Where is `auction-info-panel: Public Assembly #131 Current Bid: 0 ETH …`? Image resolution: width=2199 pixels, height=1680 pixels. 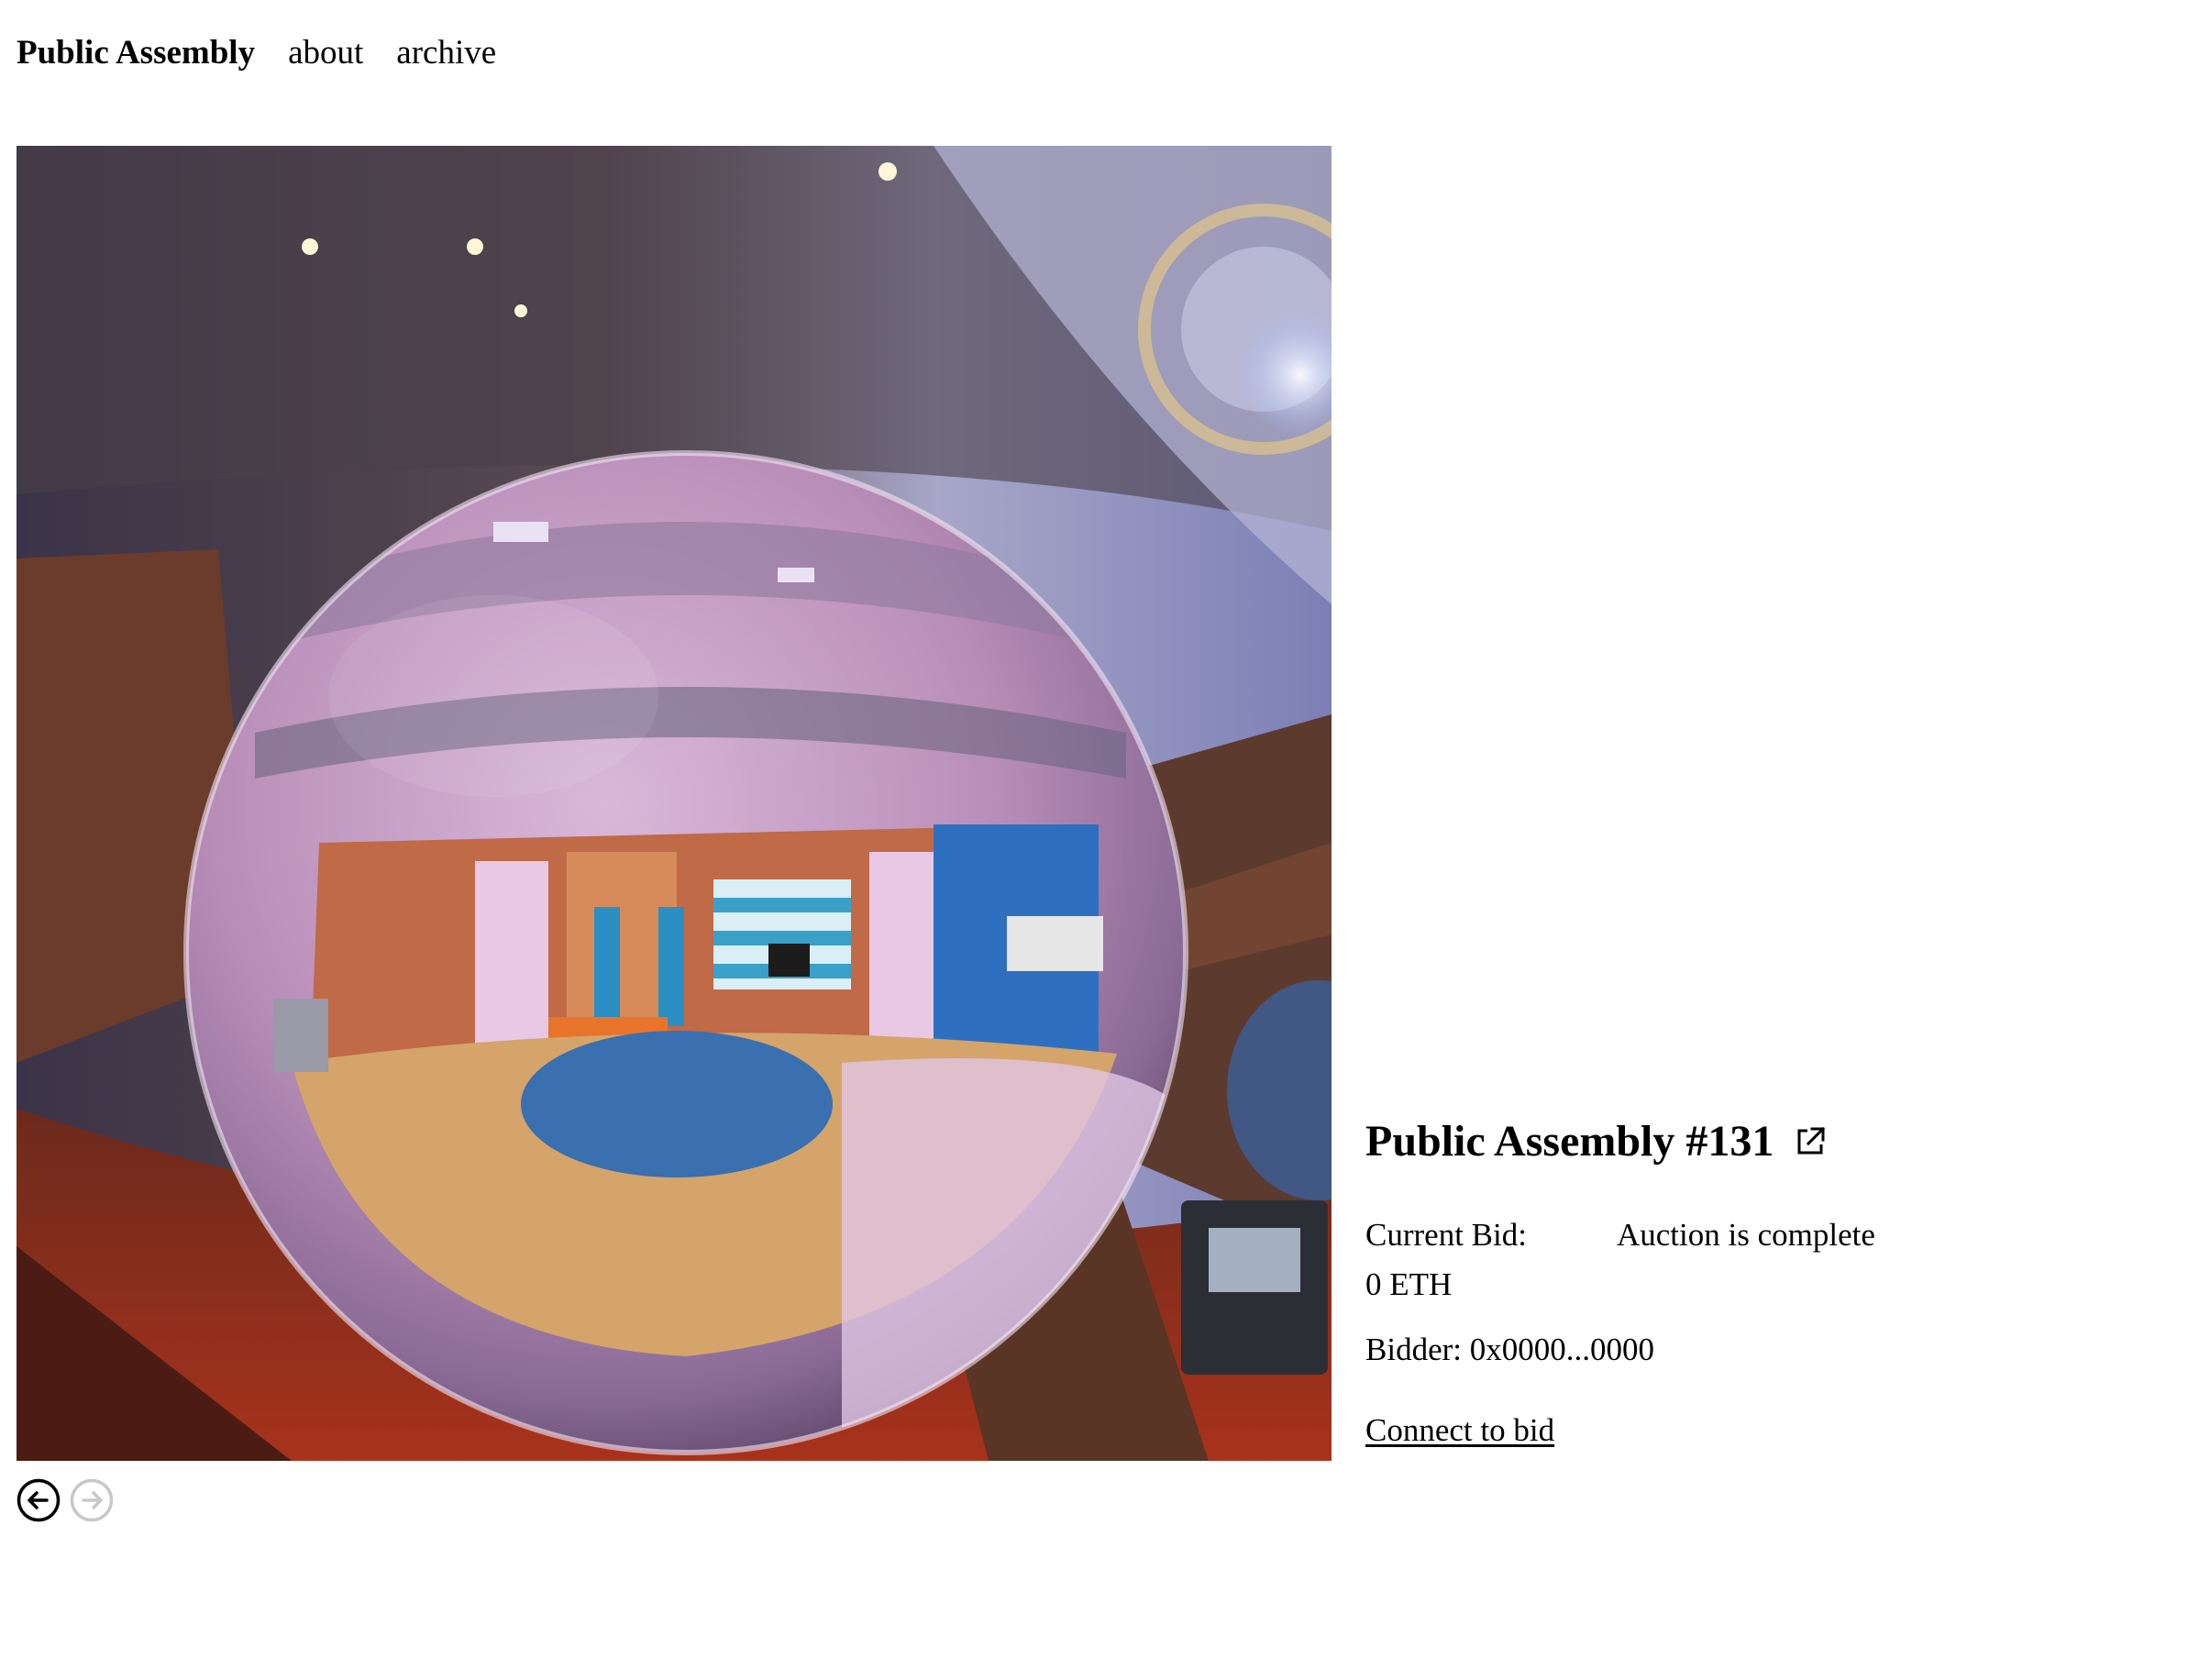 auction-info-panel: Public Assembly #131 Current Bid: 0 ETH … is located at coordinates (1768, 1283).